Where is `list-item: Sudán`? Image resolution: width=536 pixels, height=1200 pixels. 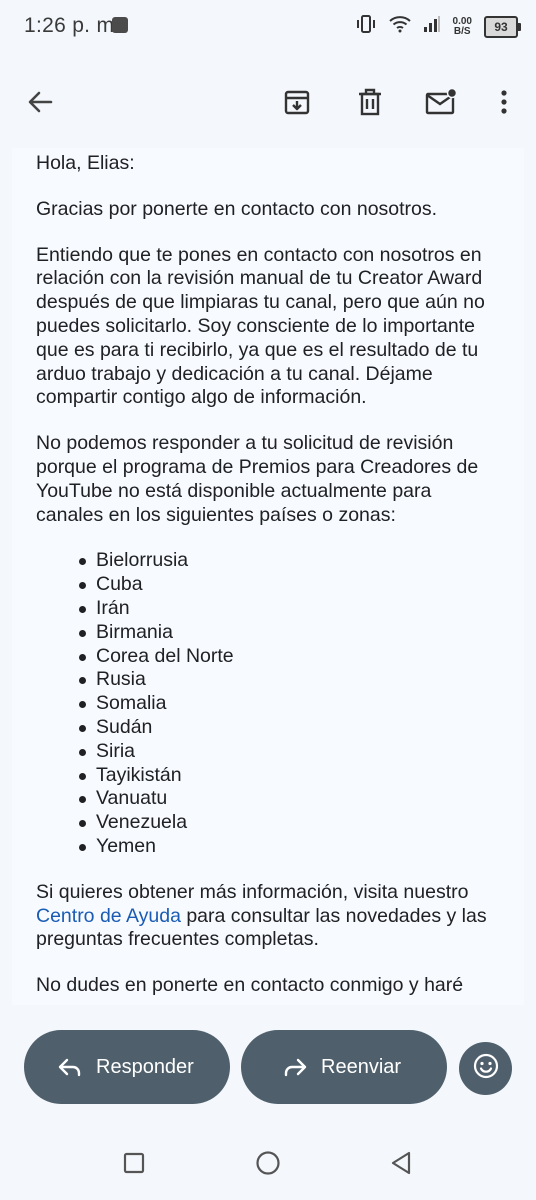 list-item: Sudán is located at coordinates (290, 728).